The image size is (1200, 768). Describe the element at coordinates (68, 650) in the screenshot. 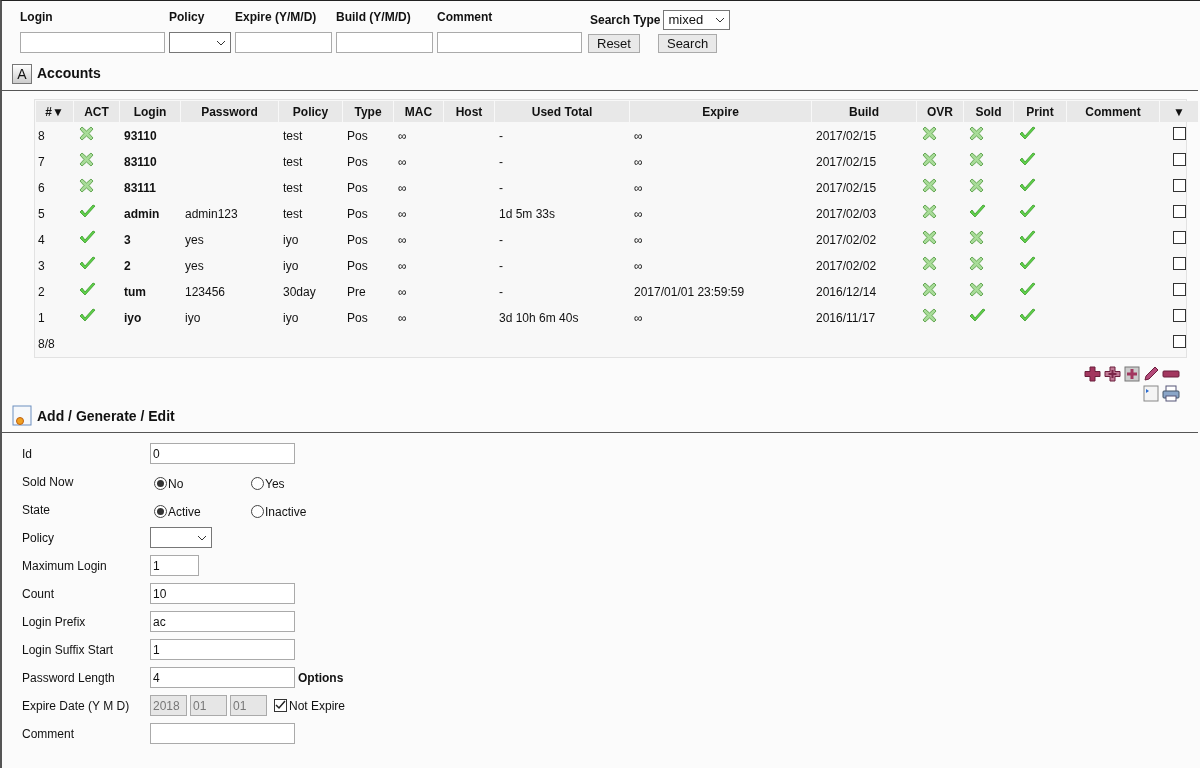

I see `field-label: Login Suffix Start` at that location.